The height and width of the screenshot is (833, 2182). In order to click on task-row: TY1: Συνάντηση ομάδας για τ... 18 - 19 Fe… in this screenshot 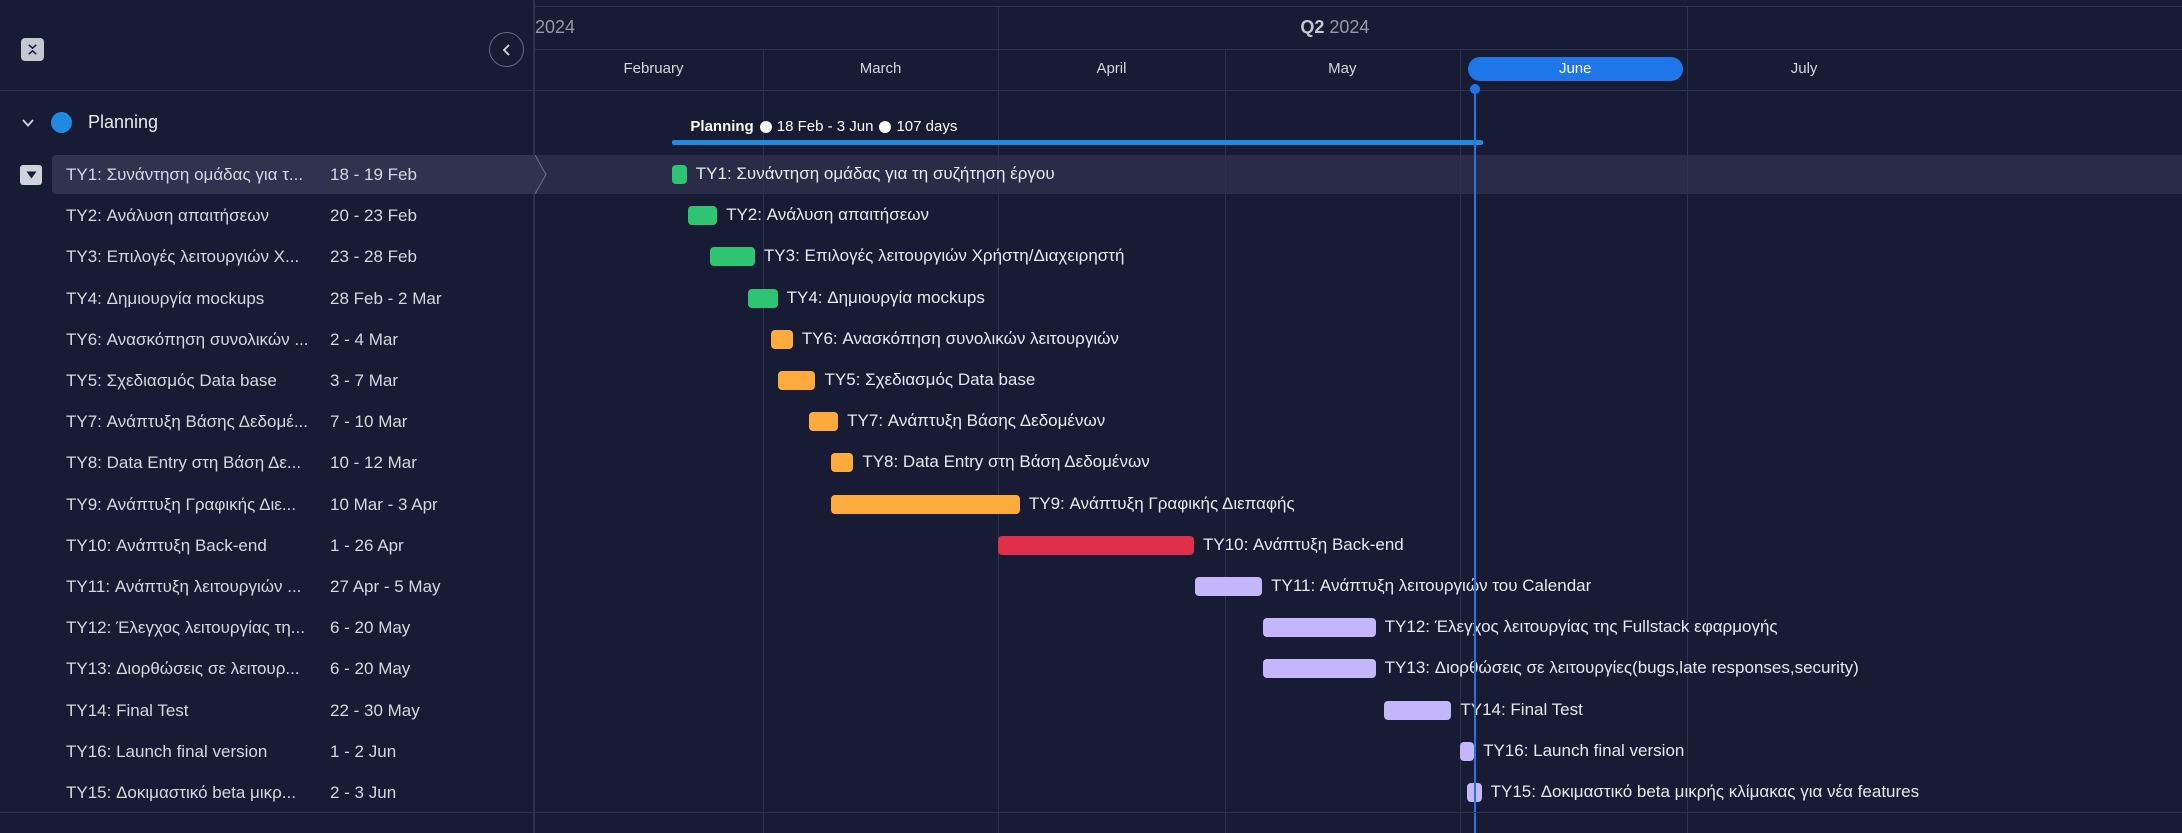, I will do `click(267, 175)`.